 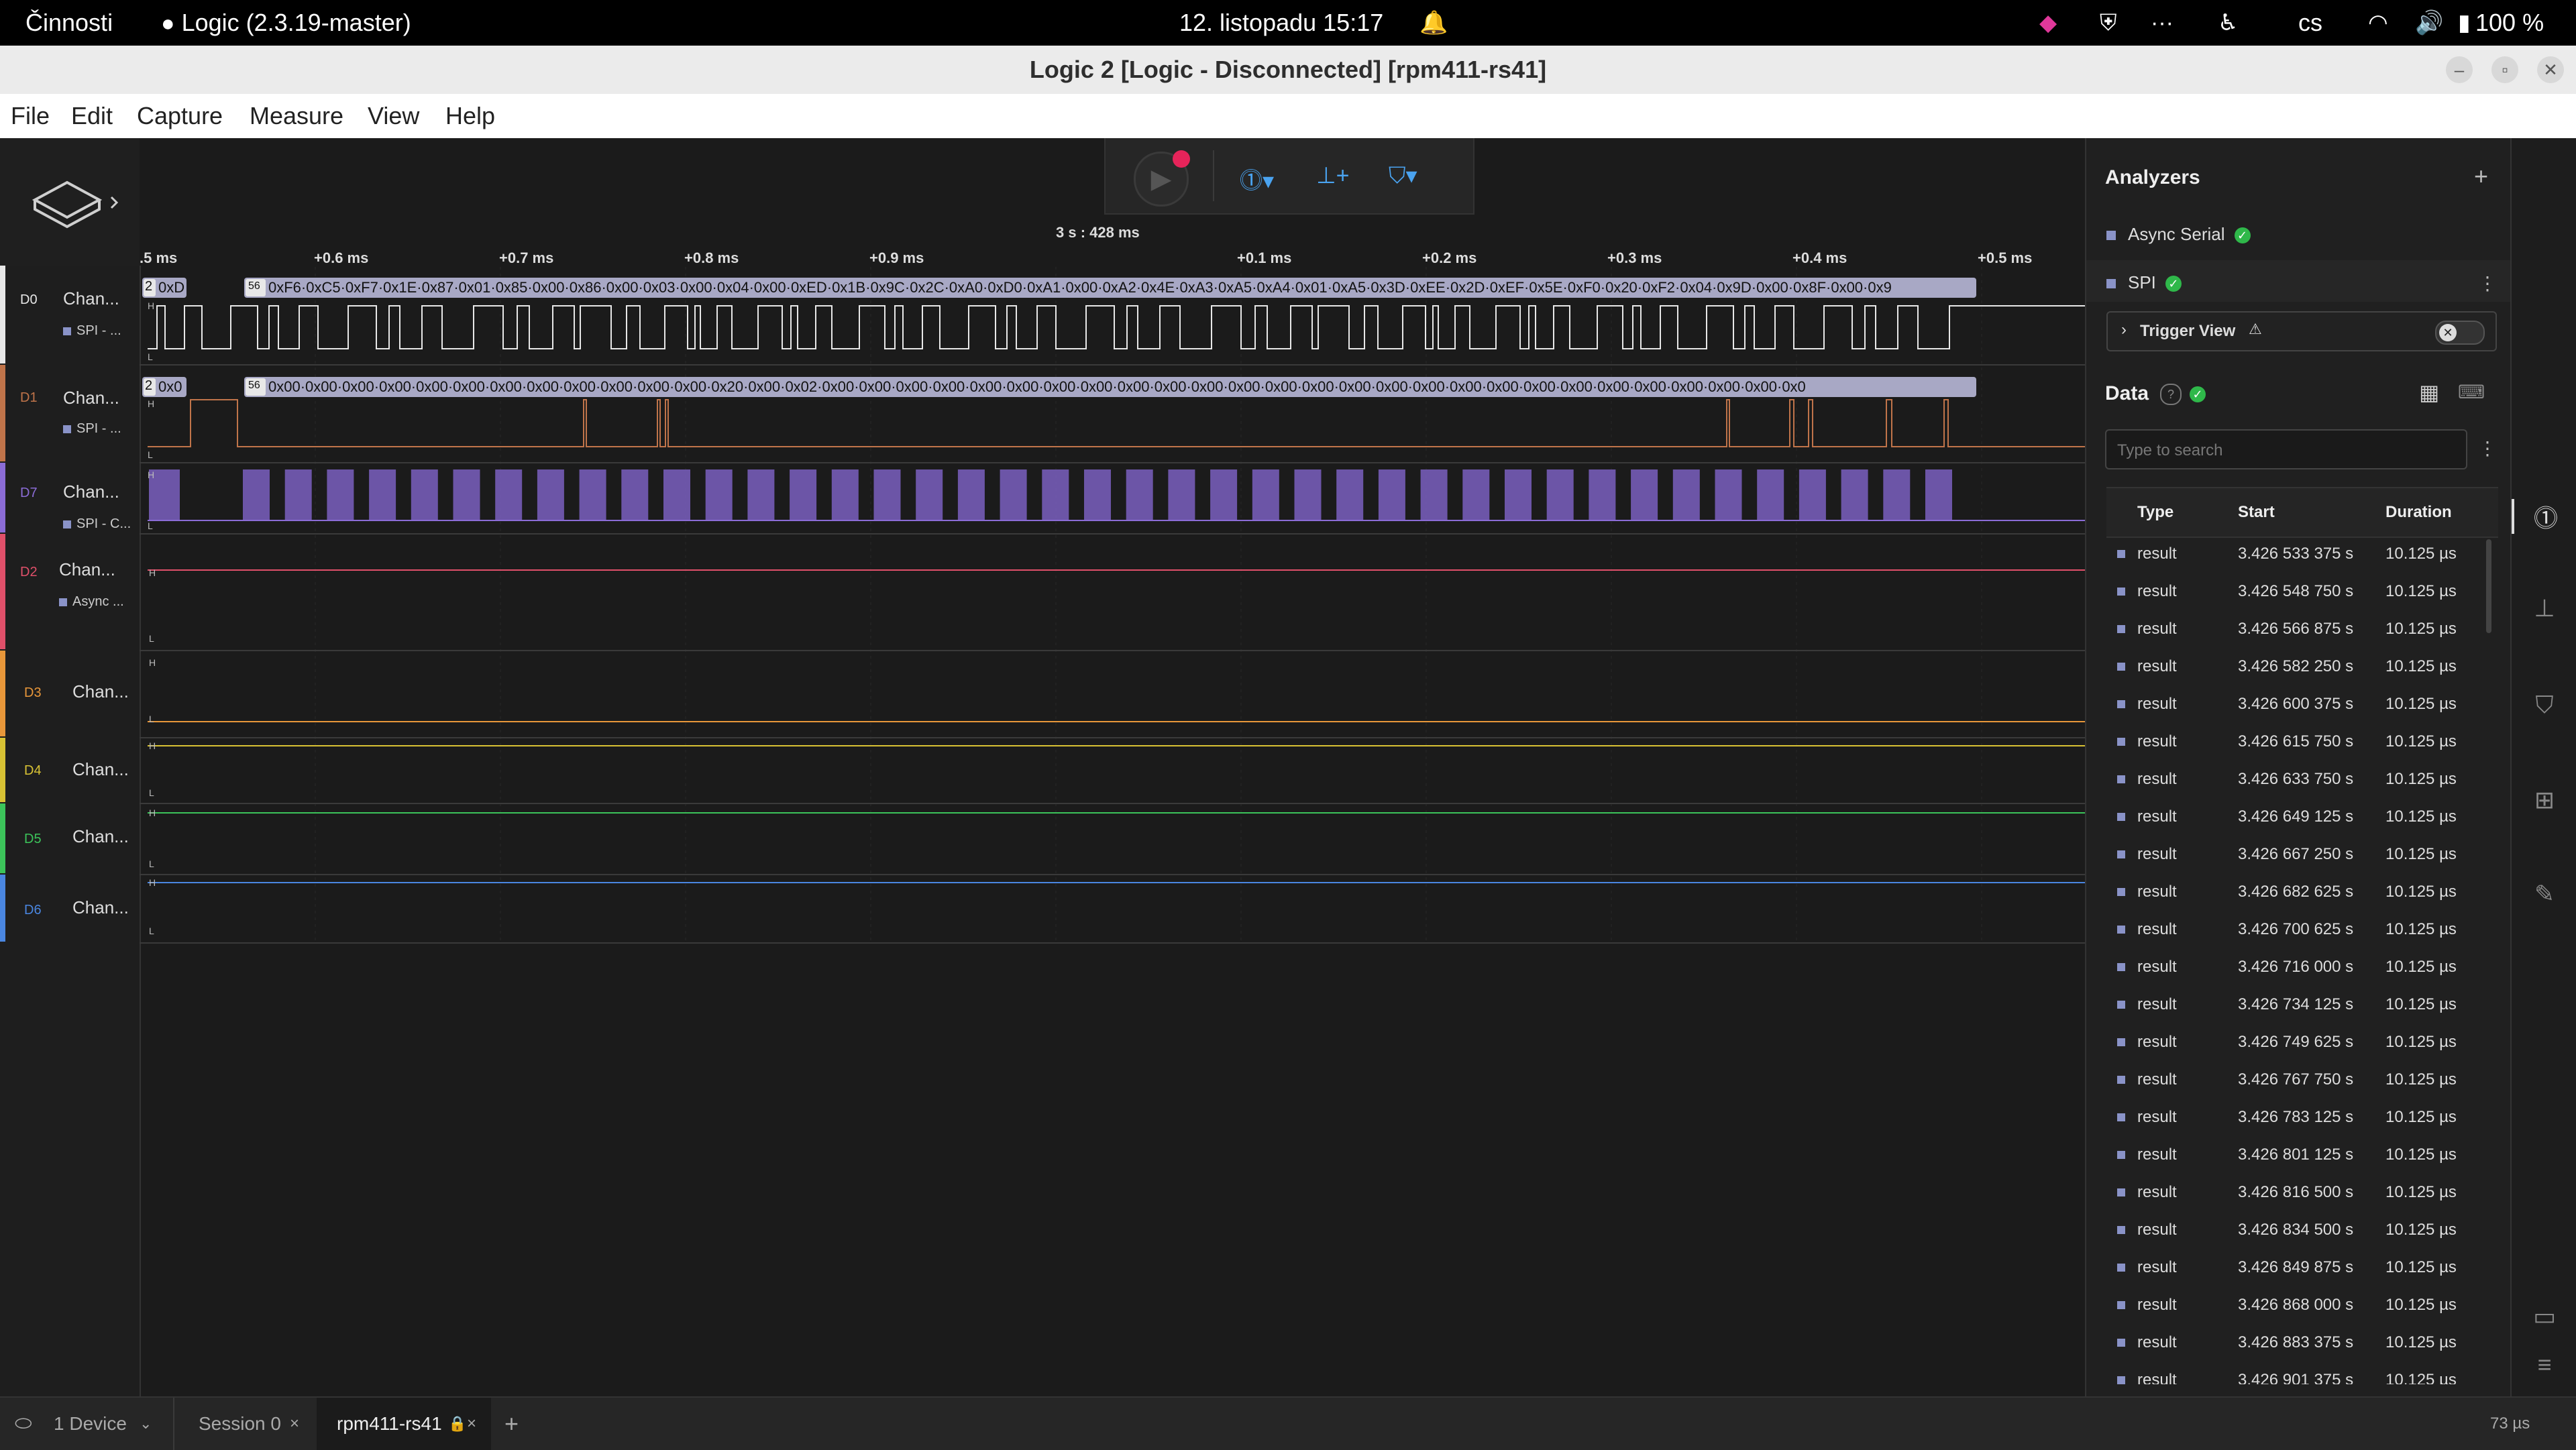 What do you see at coordinates (2544, 516) in the screenshot?
I see `analyzers-tab-icon: ⓵` at bounding box center [2544, 516].